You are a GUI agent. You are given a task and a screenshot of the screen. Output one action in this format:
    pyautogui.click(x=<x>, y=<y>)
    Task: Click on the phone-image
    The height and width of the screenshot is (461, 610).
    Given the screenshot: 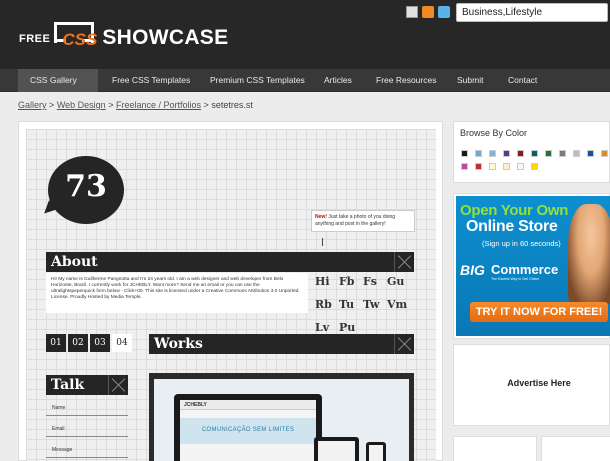 What is the action you would take?
    pyautogui.click(x=376, y=451)
    